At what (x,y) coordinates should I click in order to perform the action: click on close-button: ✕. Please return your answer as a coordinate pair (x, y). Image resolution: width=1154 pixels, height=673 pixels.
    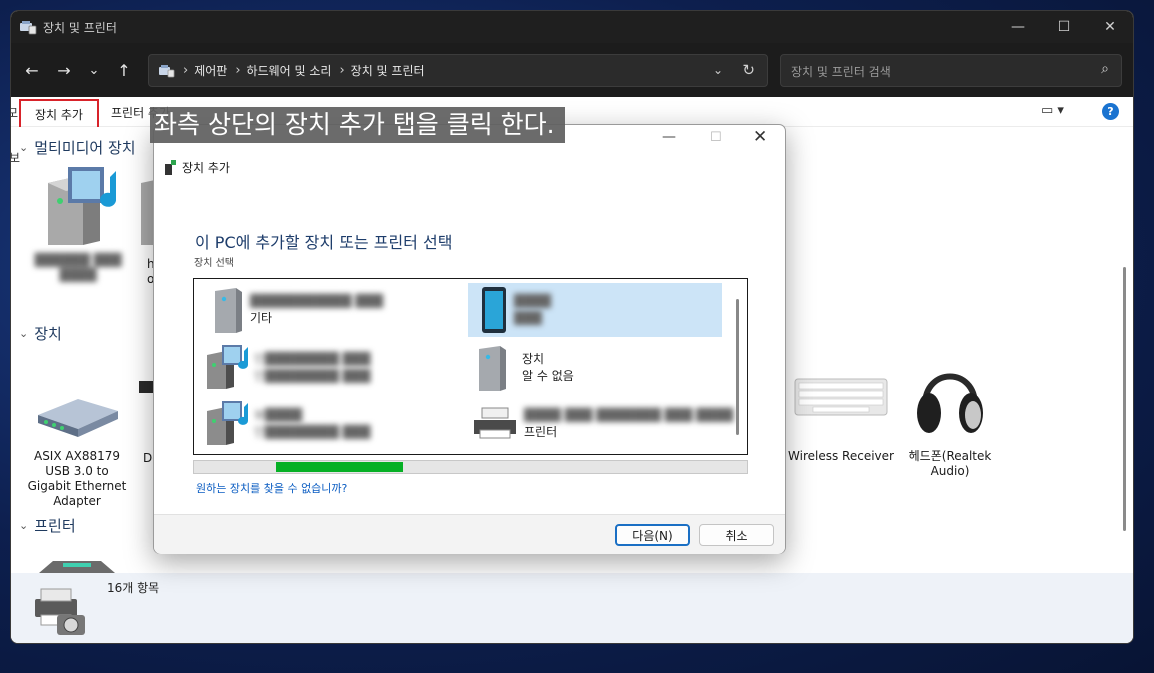
    Looking at the image, I should click on (1110, 27).